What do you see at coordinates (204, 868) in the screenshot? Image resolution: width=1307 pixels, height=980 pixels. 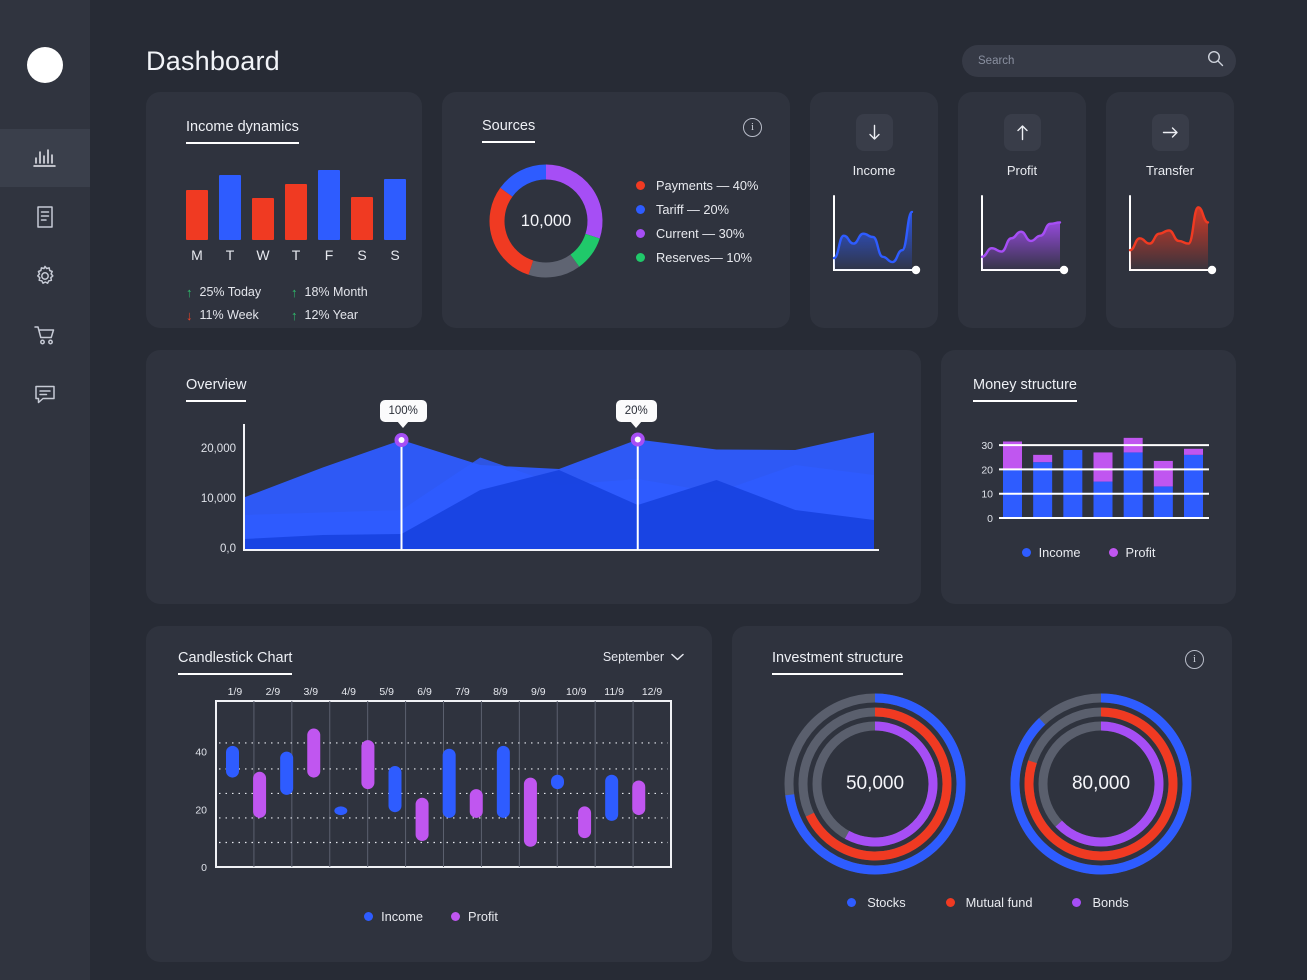 I see `candlestick-y-tick: 0` at bounding box center [204, 868].